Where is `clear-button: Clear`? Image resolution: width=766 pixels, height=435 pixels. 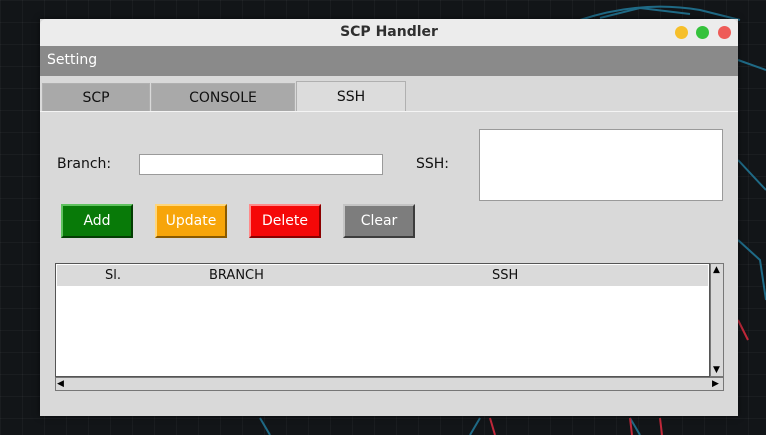
clear-button: Clear is located at coordinates (379, 221).